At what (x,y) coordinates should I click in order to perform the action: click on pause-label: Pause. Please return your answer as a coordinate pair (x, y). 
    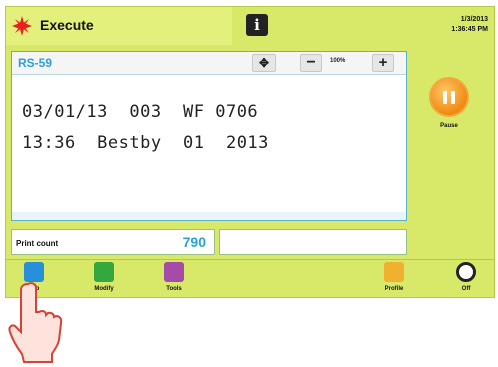
    Looking at the image, I should click on (449, 126).